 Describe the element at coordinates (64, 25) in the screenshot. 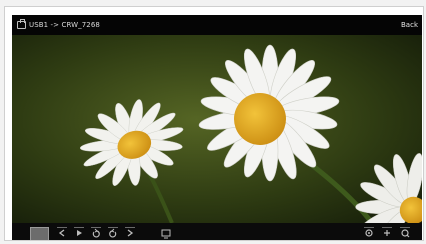

I see `file-path: USB1 -> CRW_7268` at that location.